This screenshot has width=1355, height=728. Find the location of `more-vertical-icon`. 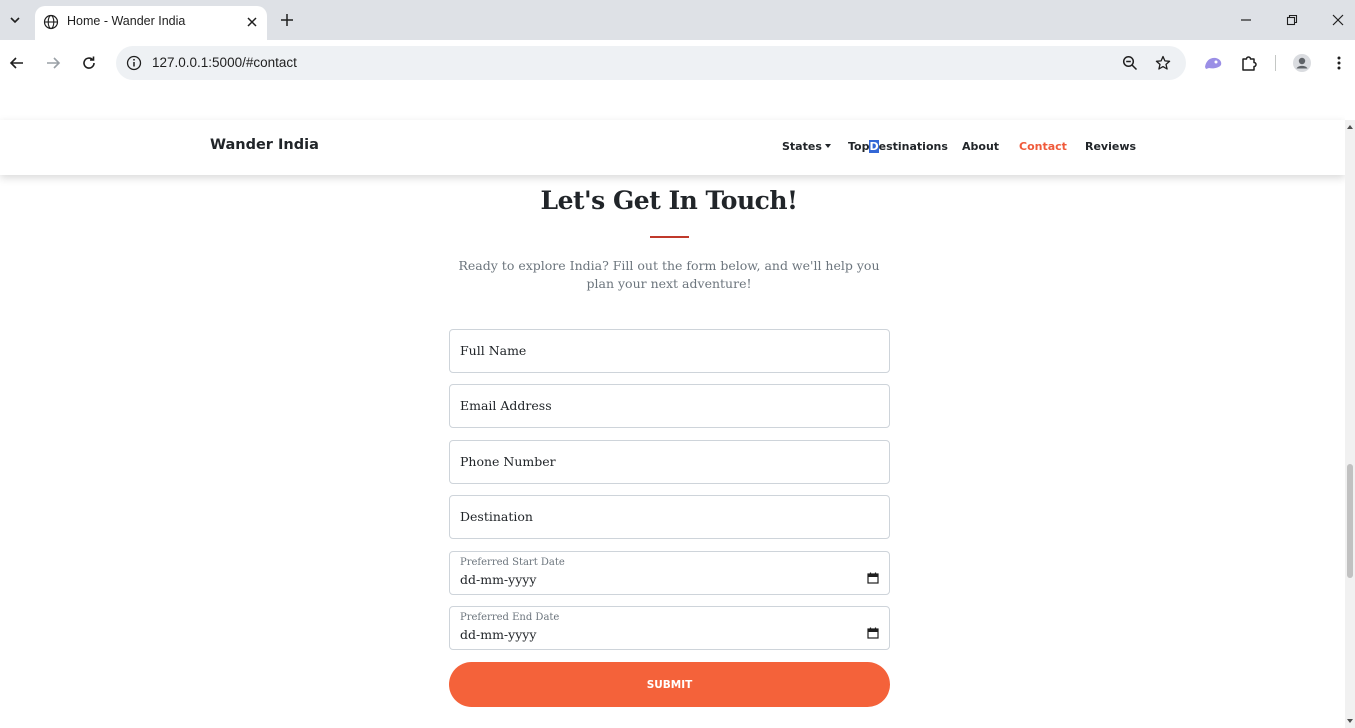

more-vertical-icon is located at coordinates (1339, 63).